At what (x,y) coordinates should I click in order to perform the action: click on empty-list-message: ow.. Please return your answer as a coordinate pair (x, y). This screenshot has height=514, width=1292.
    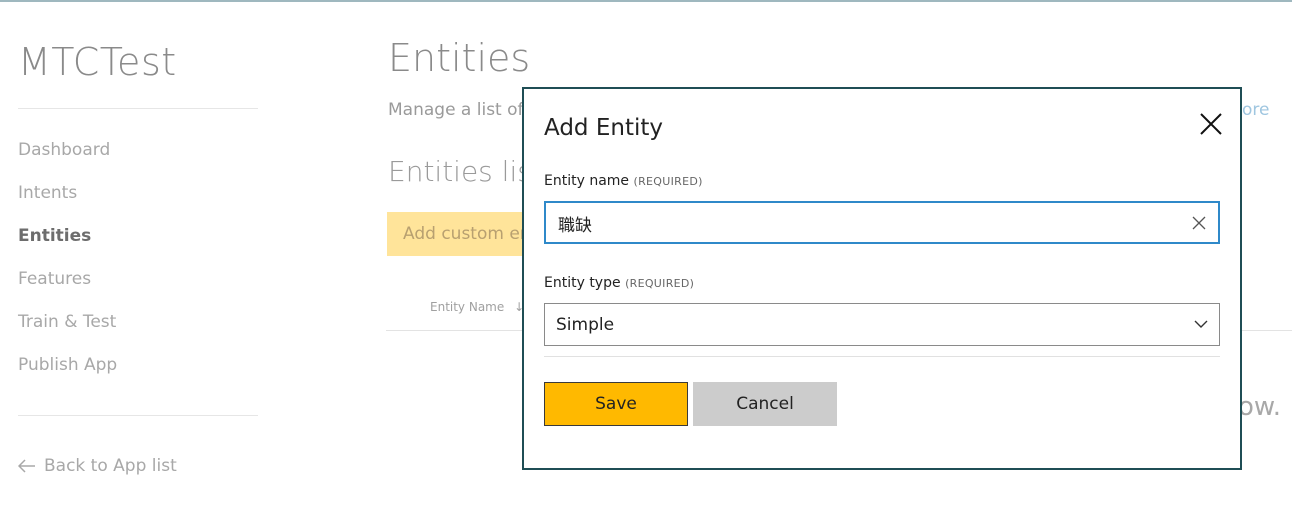
    Looking at the image, I should click on (1260, 407).